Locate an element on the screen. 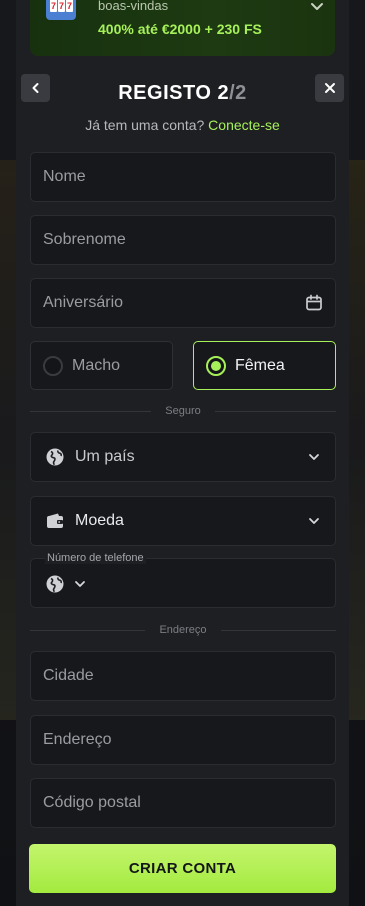 The height and width of the screenshot is (906, 365). country-select: Um país is located at coordinates (183, 457).